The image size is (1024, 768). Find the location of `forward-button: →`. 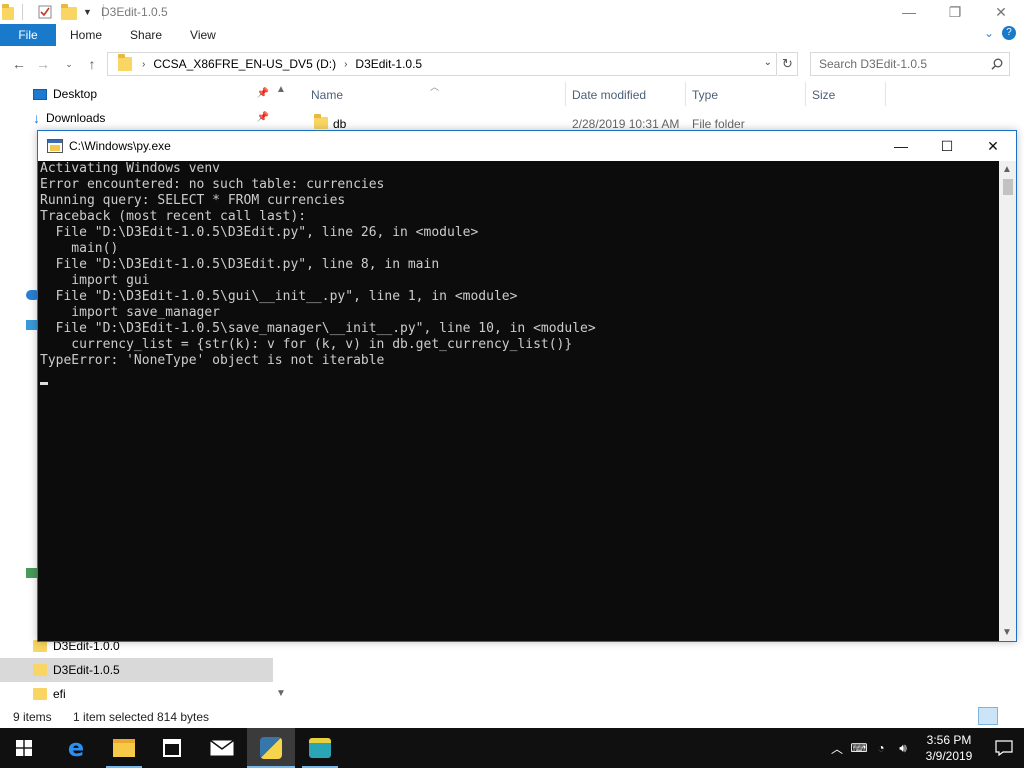

forward-button: → is located at coordinates (43, 64).